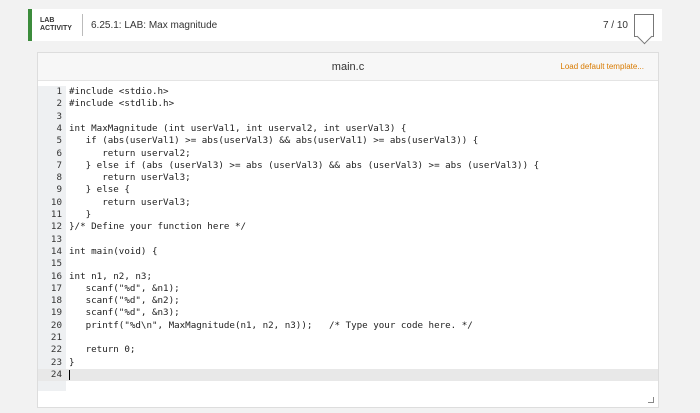 The image size is (700, 413). I want to click on line-number: 13, so click(56, 239).